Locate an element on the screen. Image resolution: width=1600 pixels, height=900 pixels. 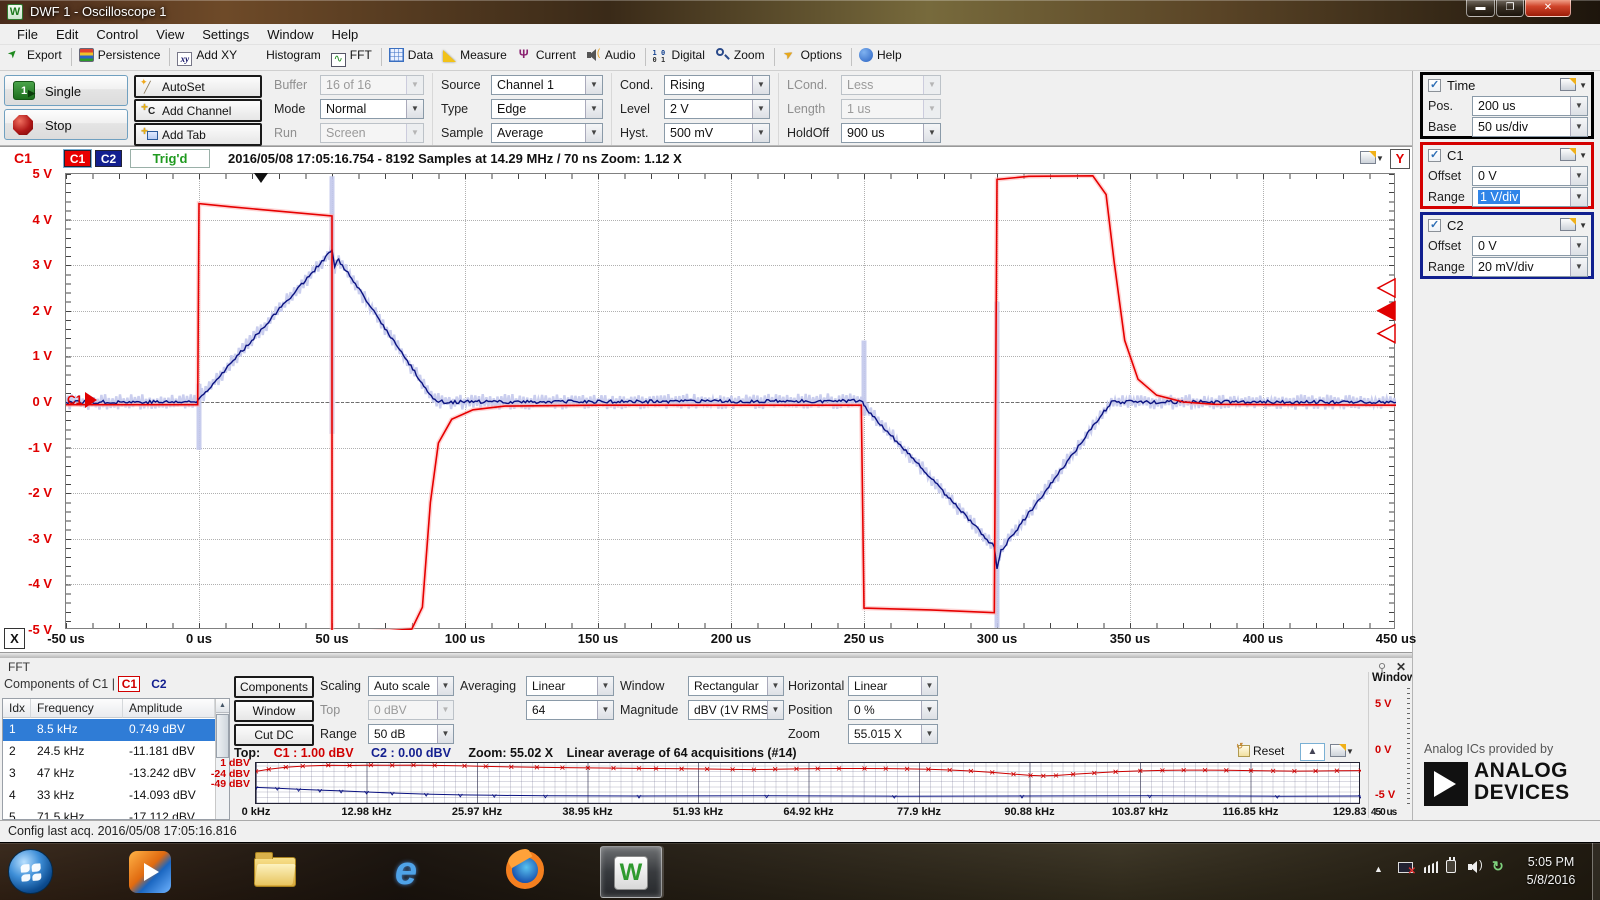
trigger-position-marker is located at coordinates (261, 178).